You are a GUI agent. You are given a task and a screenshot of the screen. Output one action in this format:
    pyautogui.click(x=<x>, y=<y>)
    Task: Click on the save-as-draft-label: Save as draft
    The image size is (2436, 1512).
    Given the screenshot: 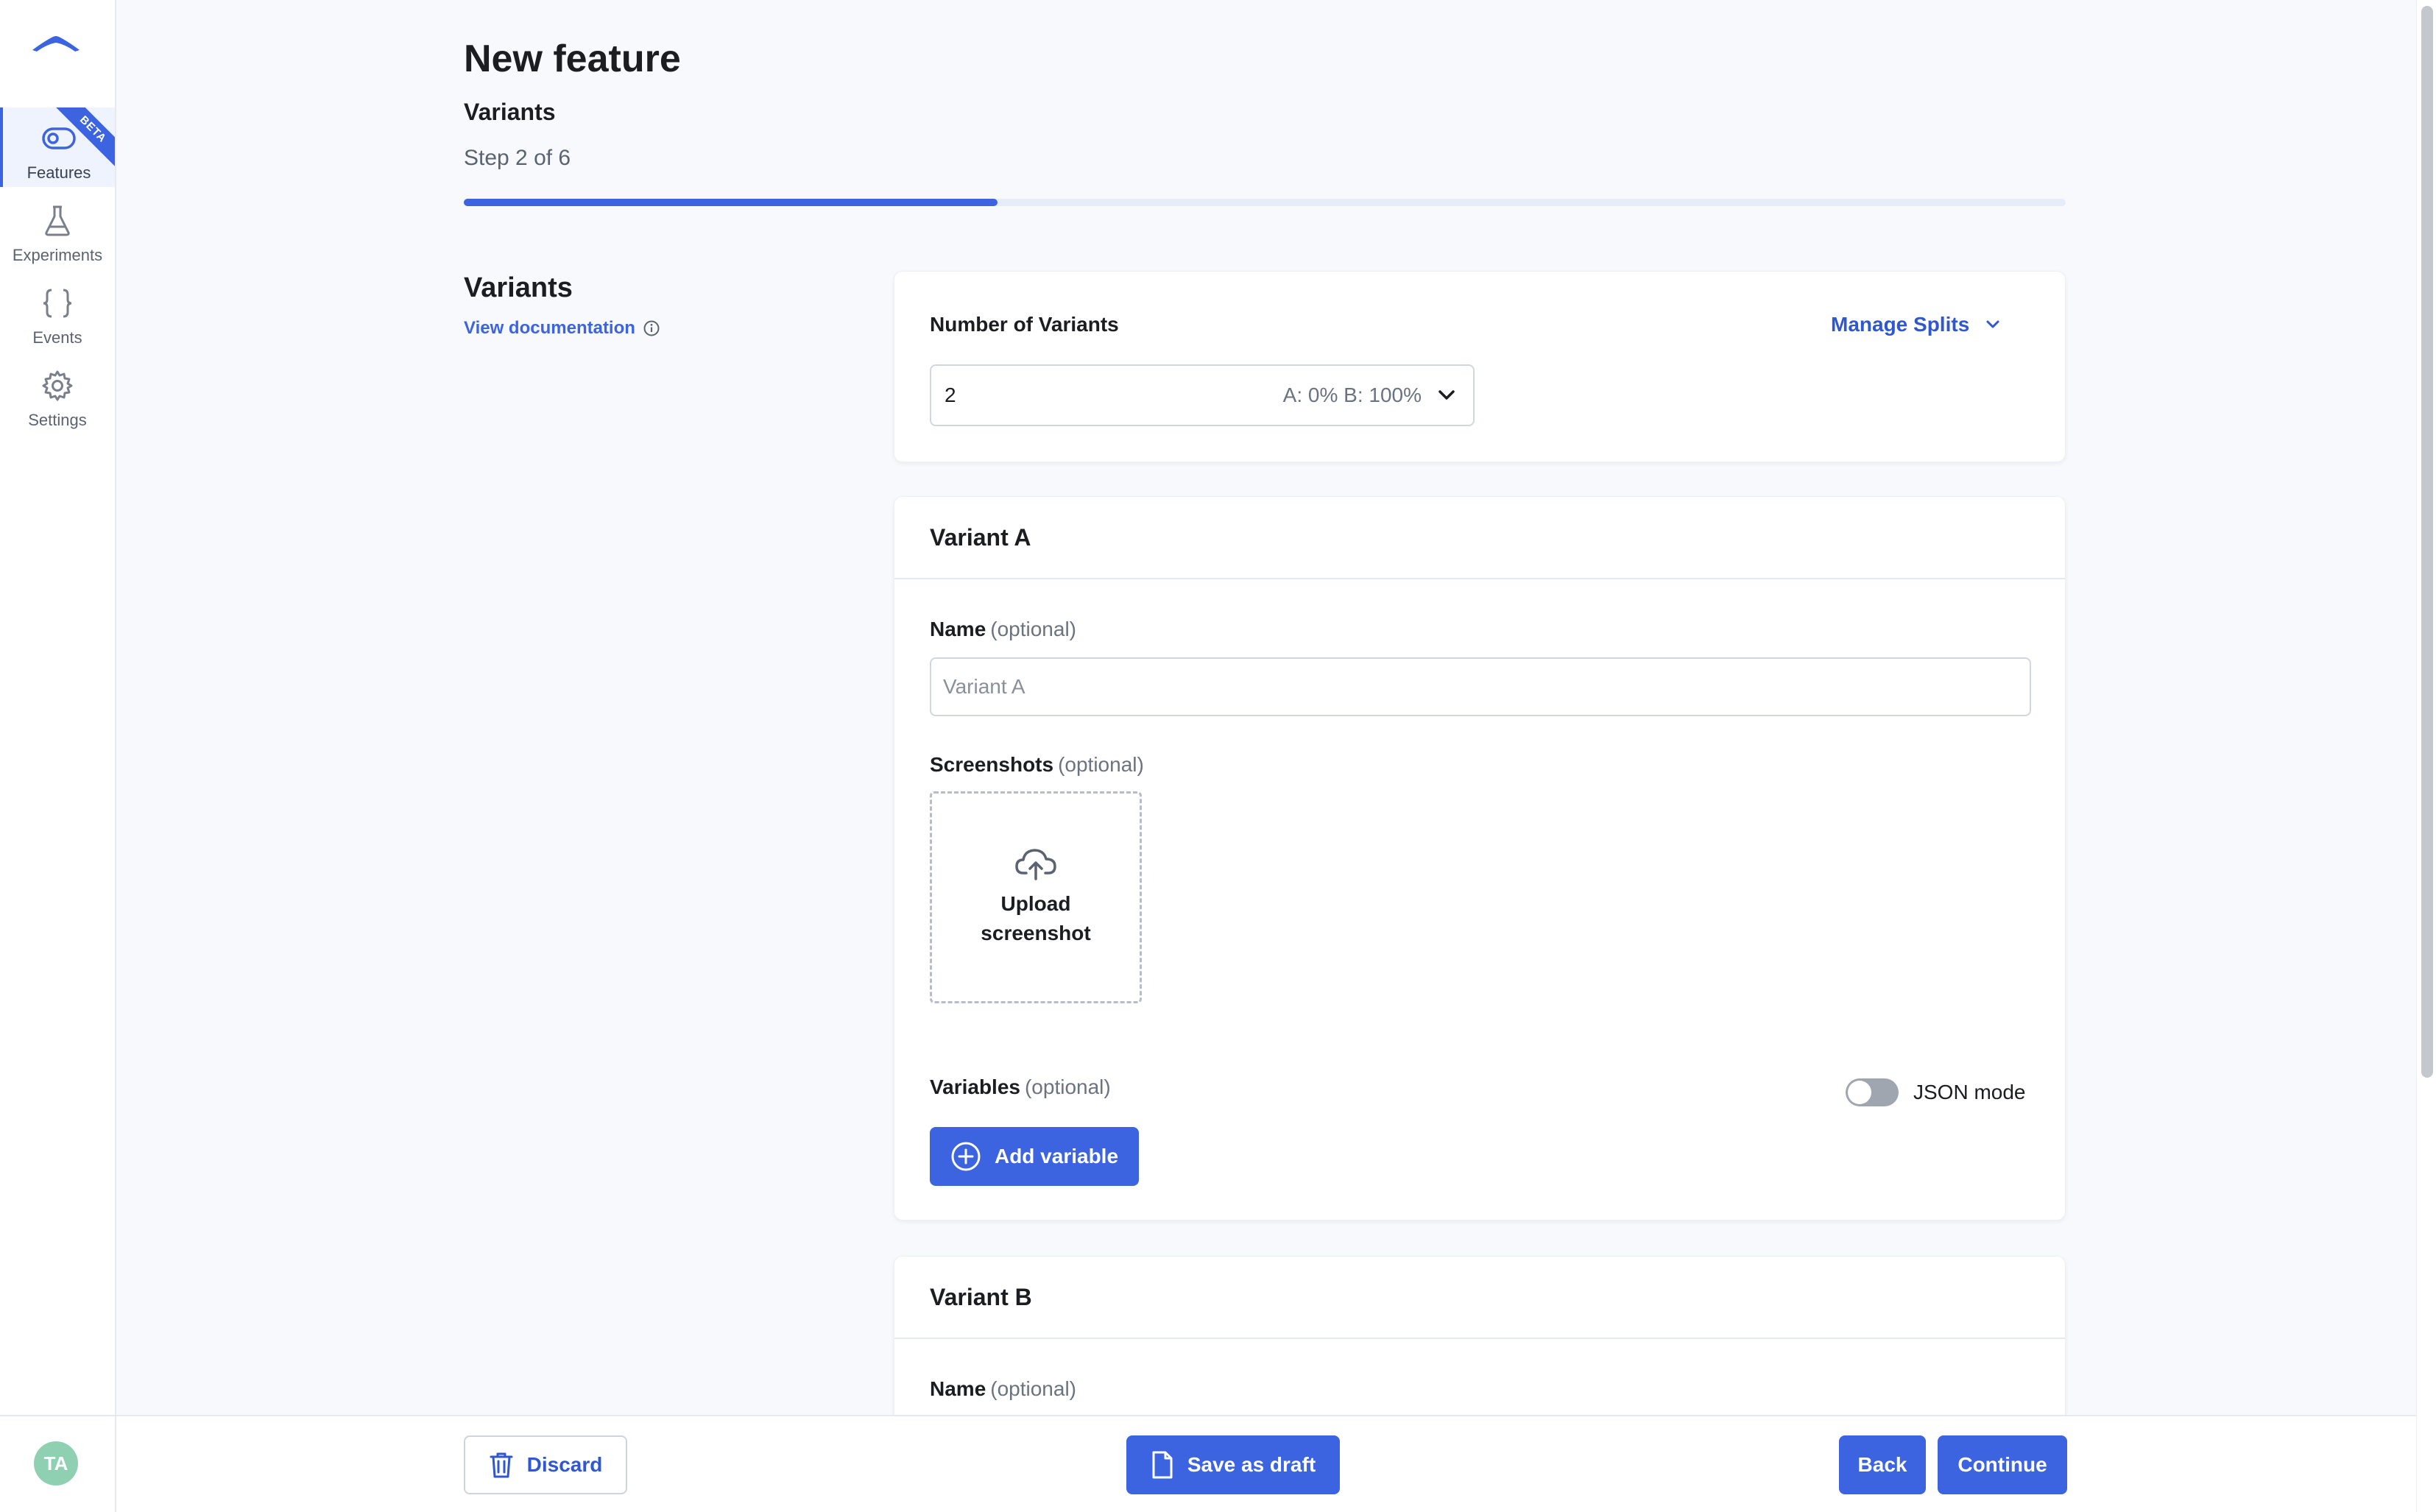 What is the action you would take?
    pyautogui.click(x=1251, y=1464)
    